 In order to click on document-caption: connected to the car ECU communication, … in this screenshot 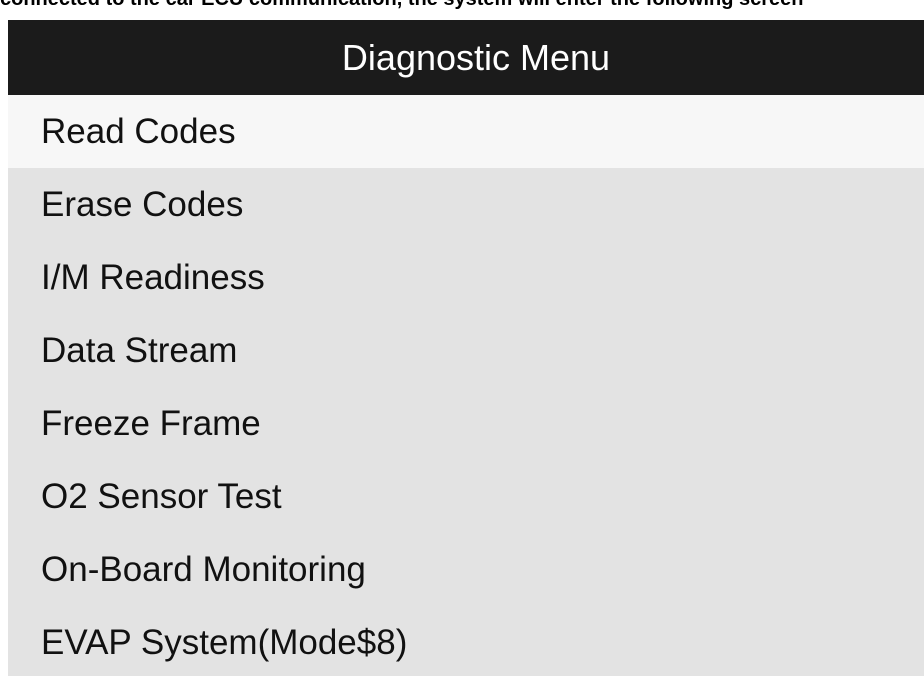, I will do `click(462, 5)`.